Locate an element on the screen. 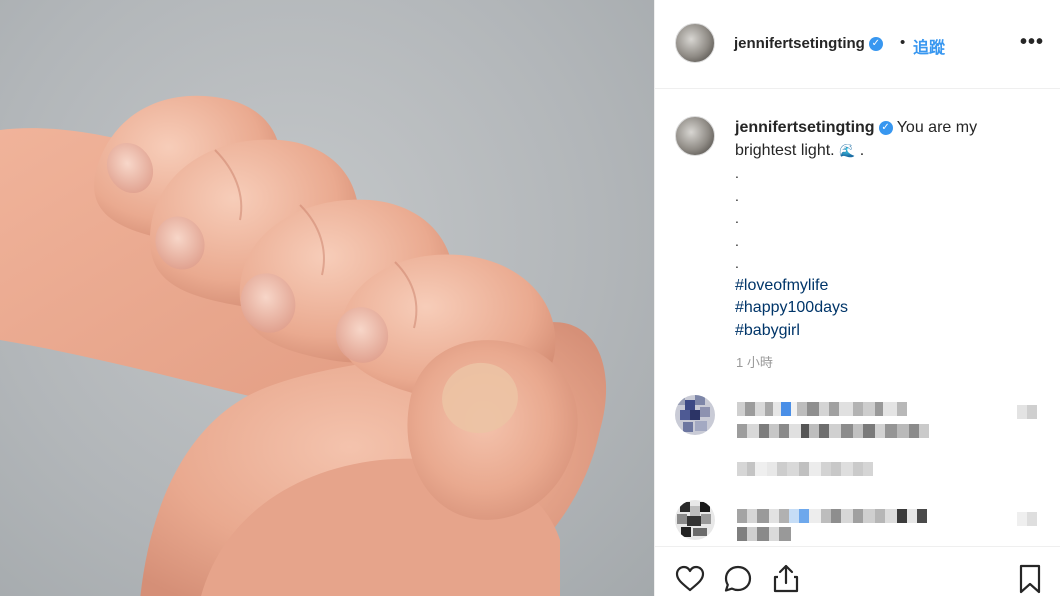  caption-dots: . . . . . is located at coordinates (885, 218).